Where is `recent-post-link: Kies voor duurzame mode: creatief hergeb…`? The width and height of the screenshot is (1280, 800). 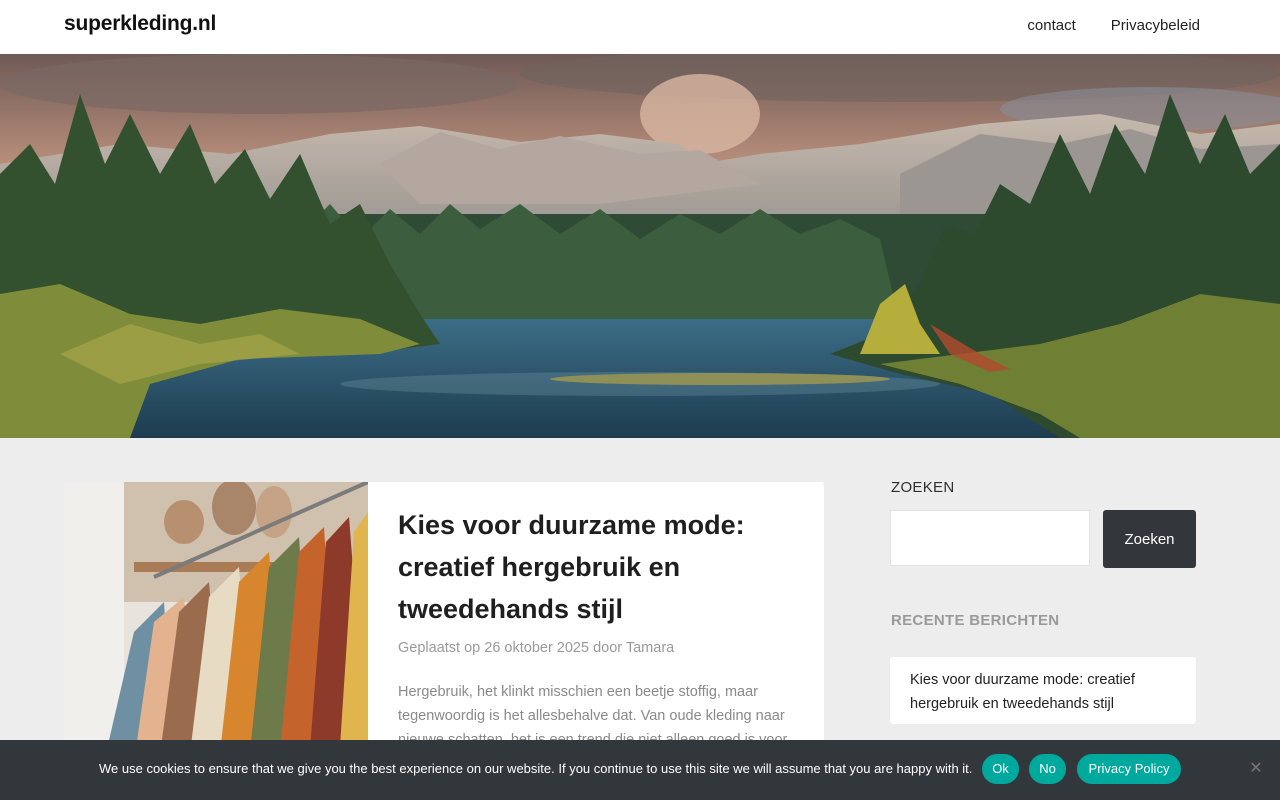 recent-post-link: Kies voor duurzame mode: creatief hergeb… is located at coordinates (1022, 692).